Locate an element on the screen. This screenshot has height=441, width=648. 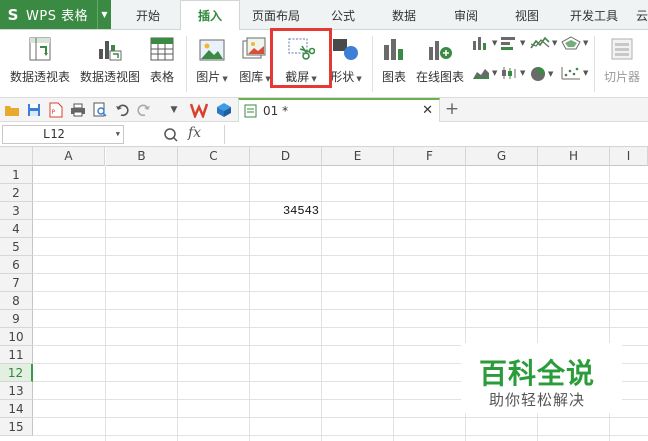
save-icon is located at coordinates (34, 110).